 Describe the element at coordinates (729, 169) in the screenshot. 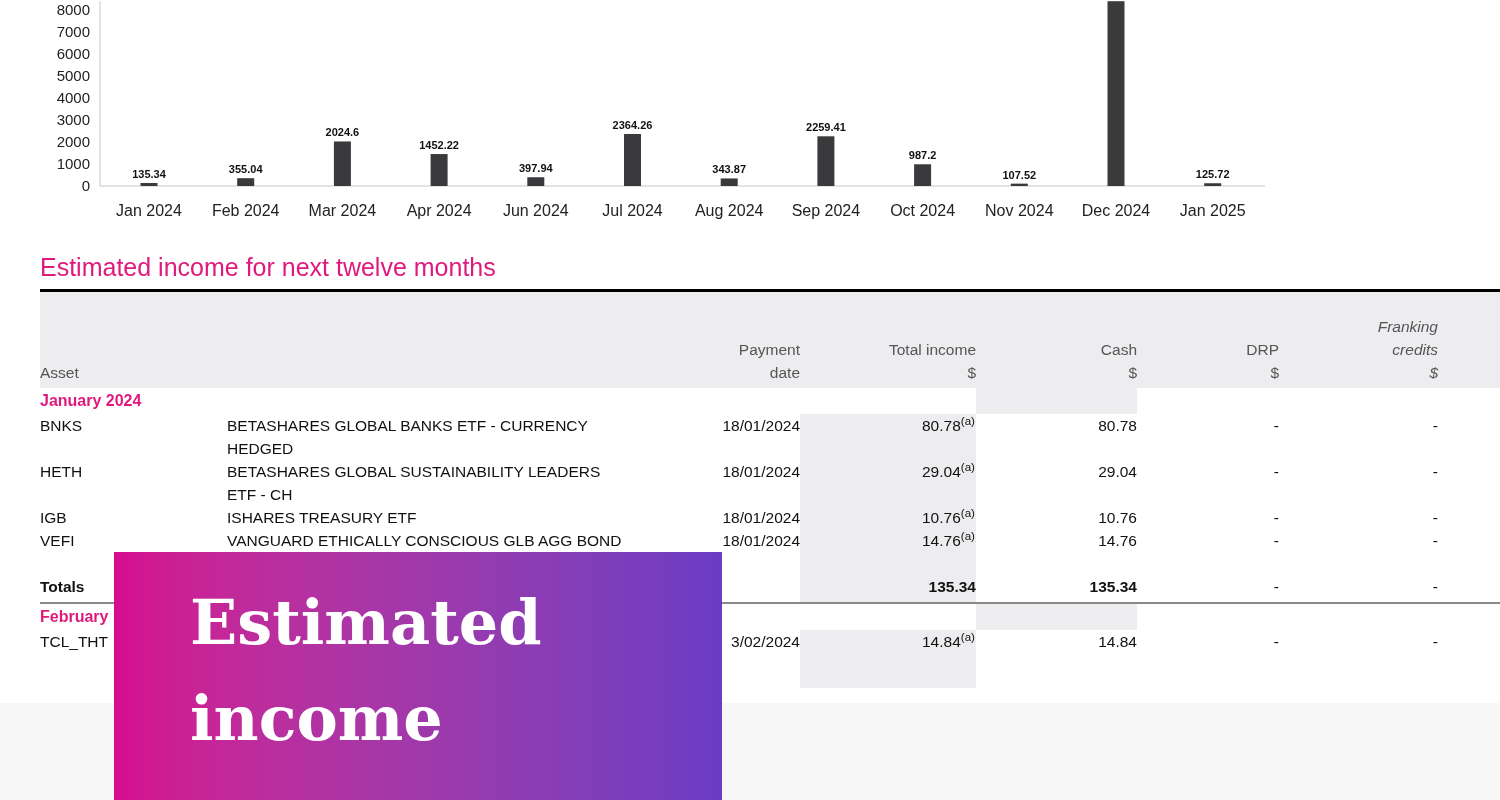

I see `value-label: 343.87` at that location.